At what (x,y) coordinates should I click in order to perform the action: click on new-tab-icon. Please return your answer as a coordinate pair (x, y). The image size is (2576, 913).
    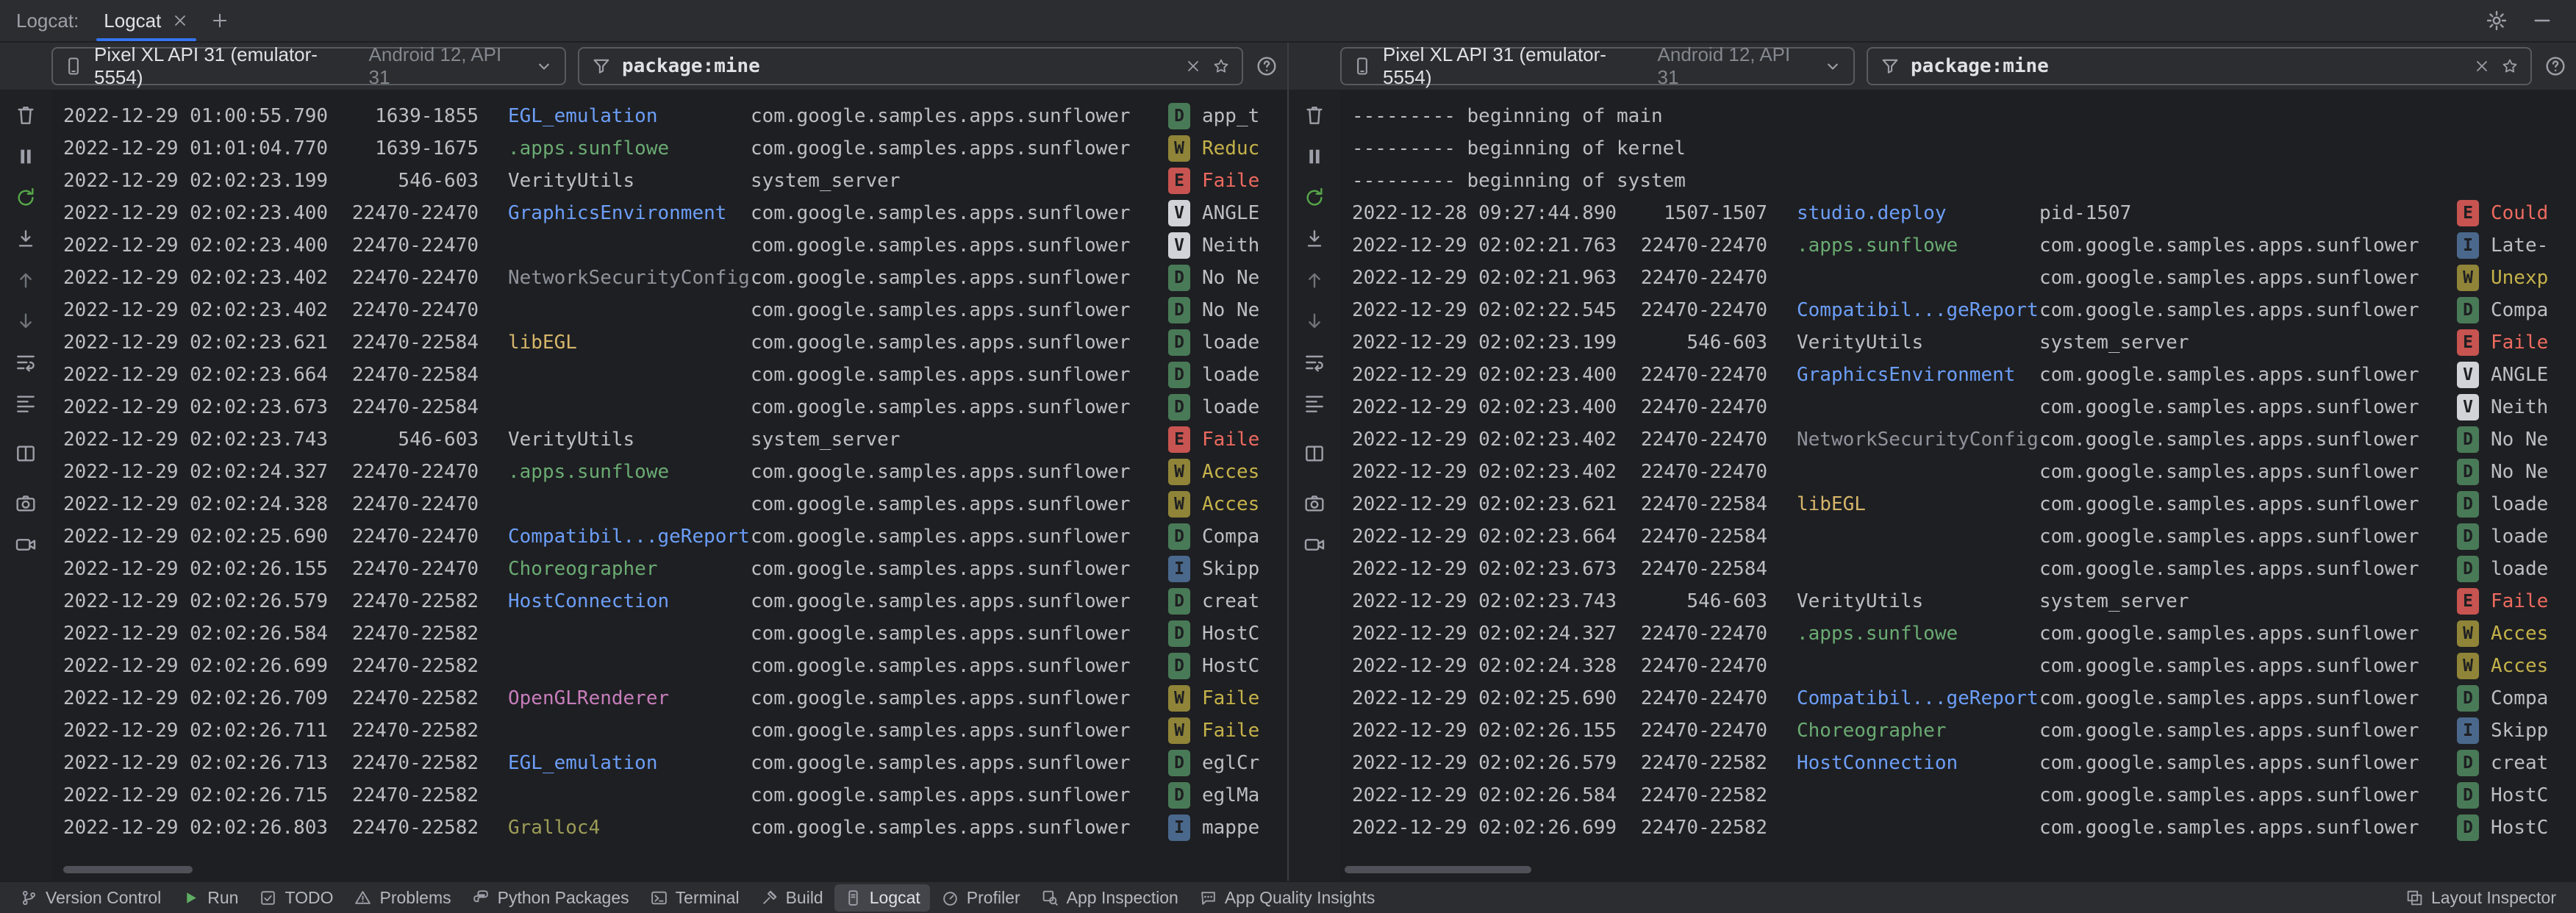
    Looking at the image, I should click on (220, 20).